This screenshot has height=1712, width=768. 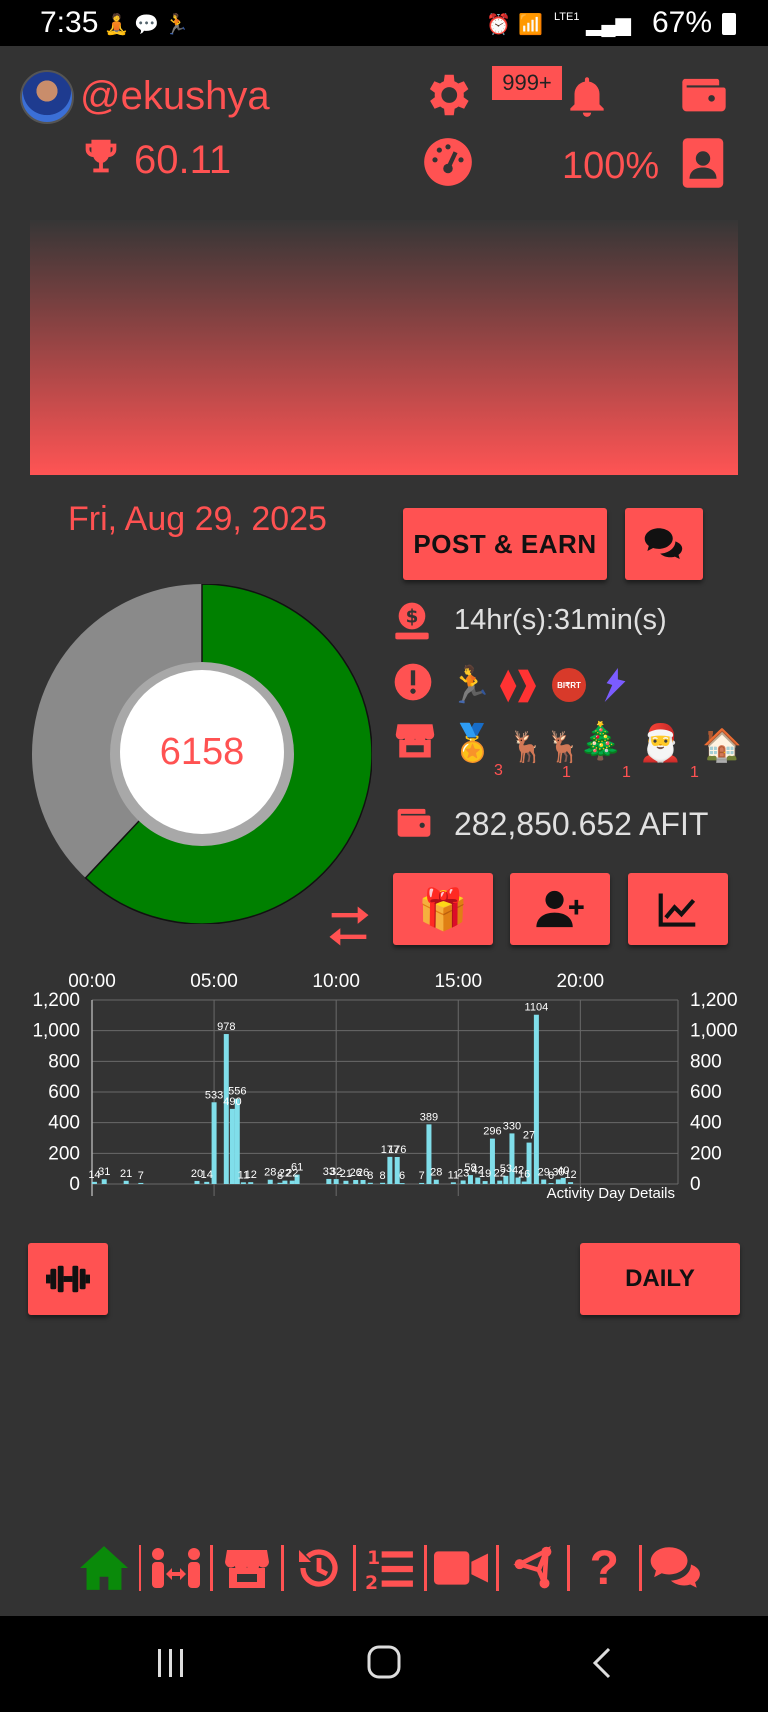 I want to click on x-axis-ticks: 00:00 05:00 10:00 15:00 20:00, so click(x=336, y=981).